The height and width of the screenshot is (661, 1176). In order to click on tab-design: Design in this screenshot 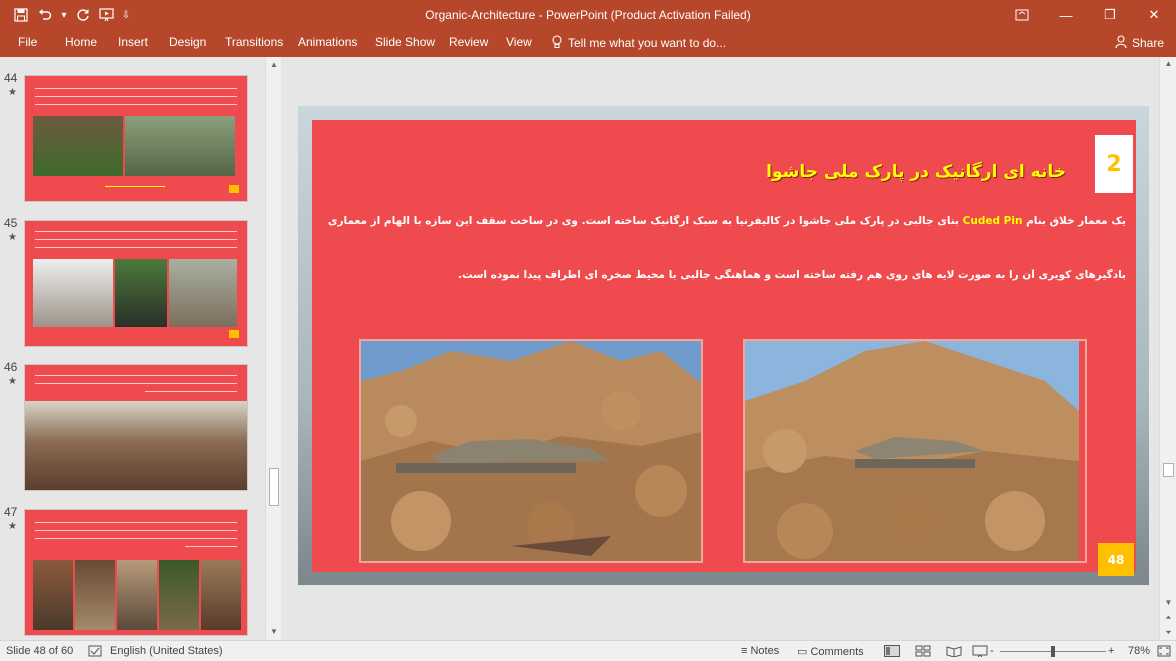, I will do `click(187, 42)`.